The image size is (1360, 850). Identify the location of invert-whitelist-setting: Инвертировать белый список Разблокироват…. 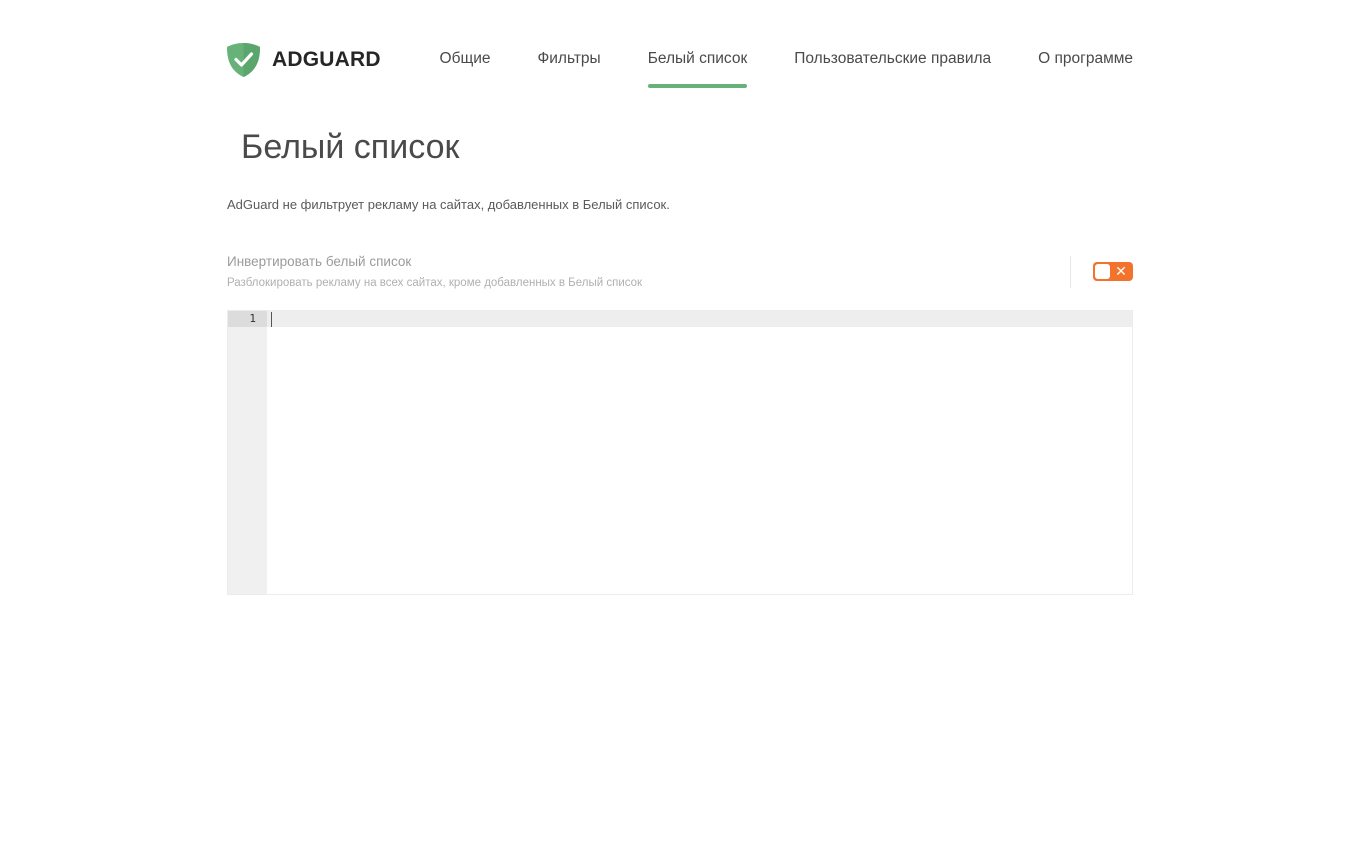
(680, 274).